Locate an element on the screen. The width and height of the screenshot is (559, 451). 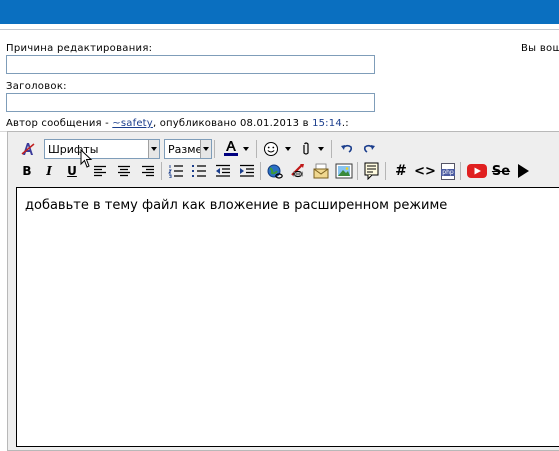
author-prefix: Автор сообщения - is located at coordinates (59, 123).